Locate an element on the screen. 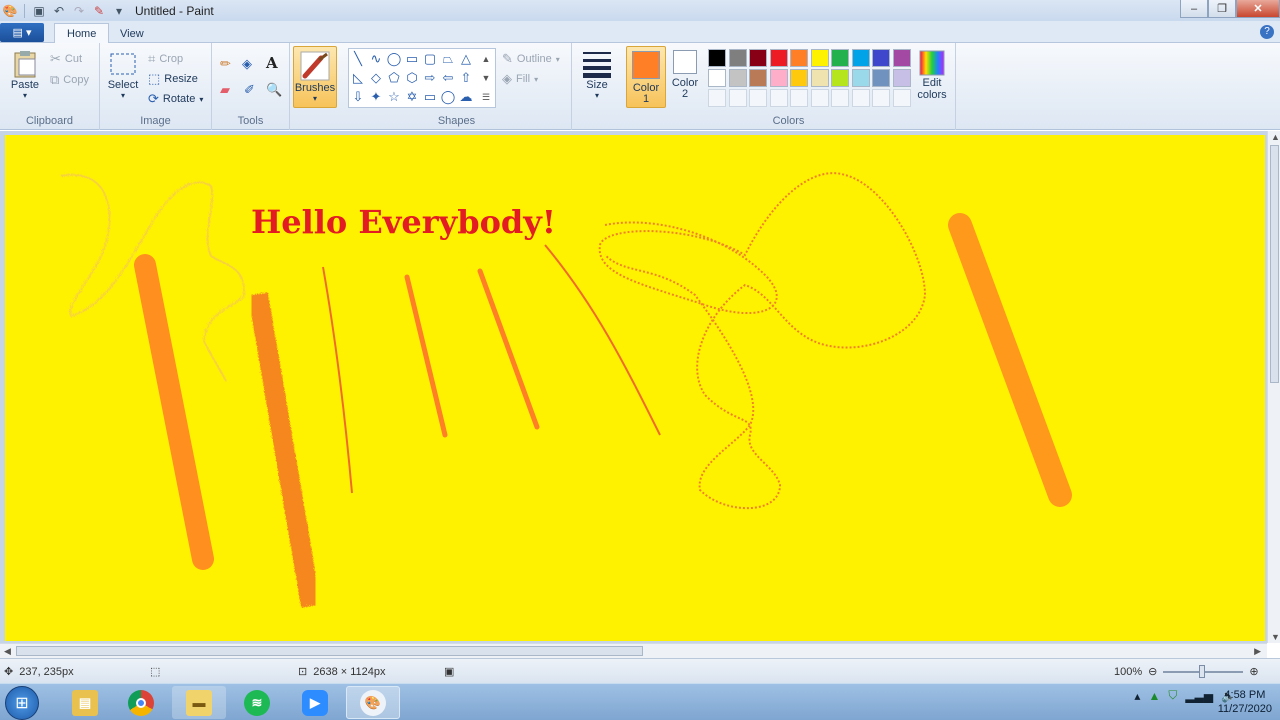 Image resolution: width=1280 pixels, height=720 pixels. shapes-expand-icon: ☰ is located at coordinates (486, 97).